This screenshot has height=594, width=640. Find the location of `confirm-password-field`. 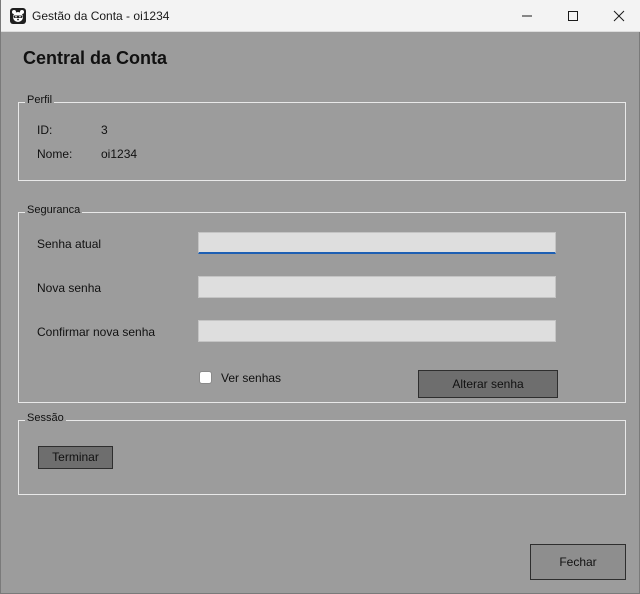

confirm-password-field is located at coordinates (377, 331).